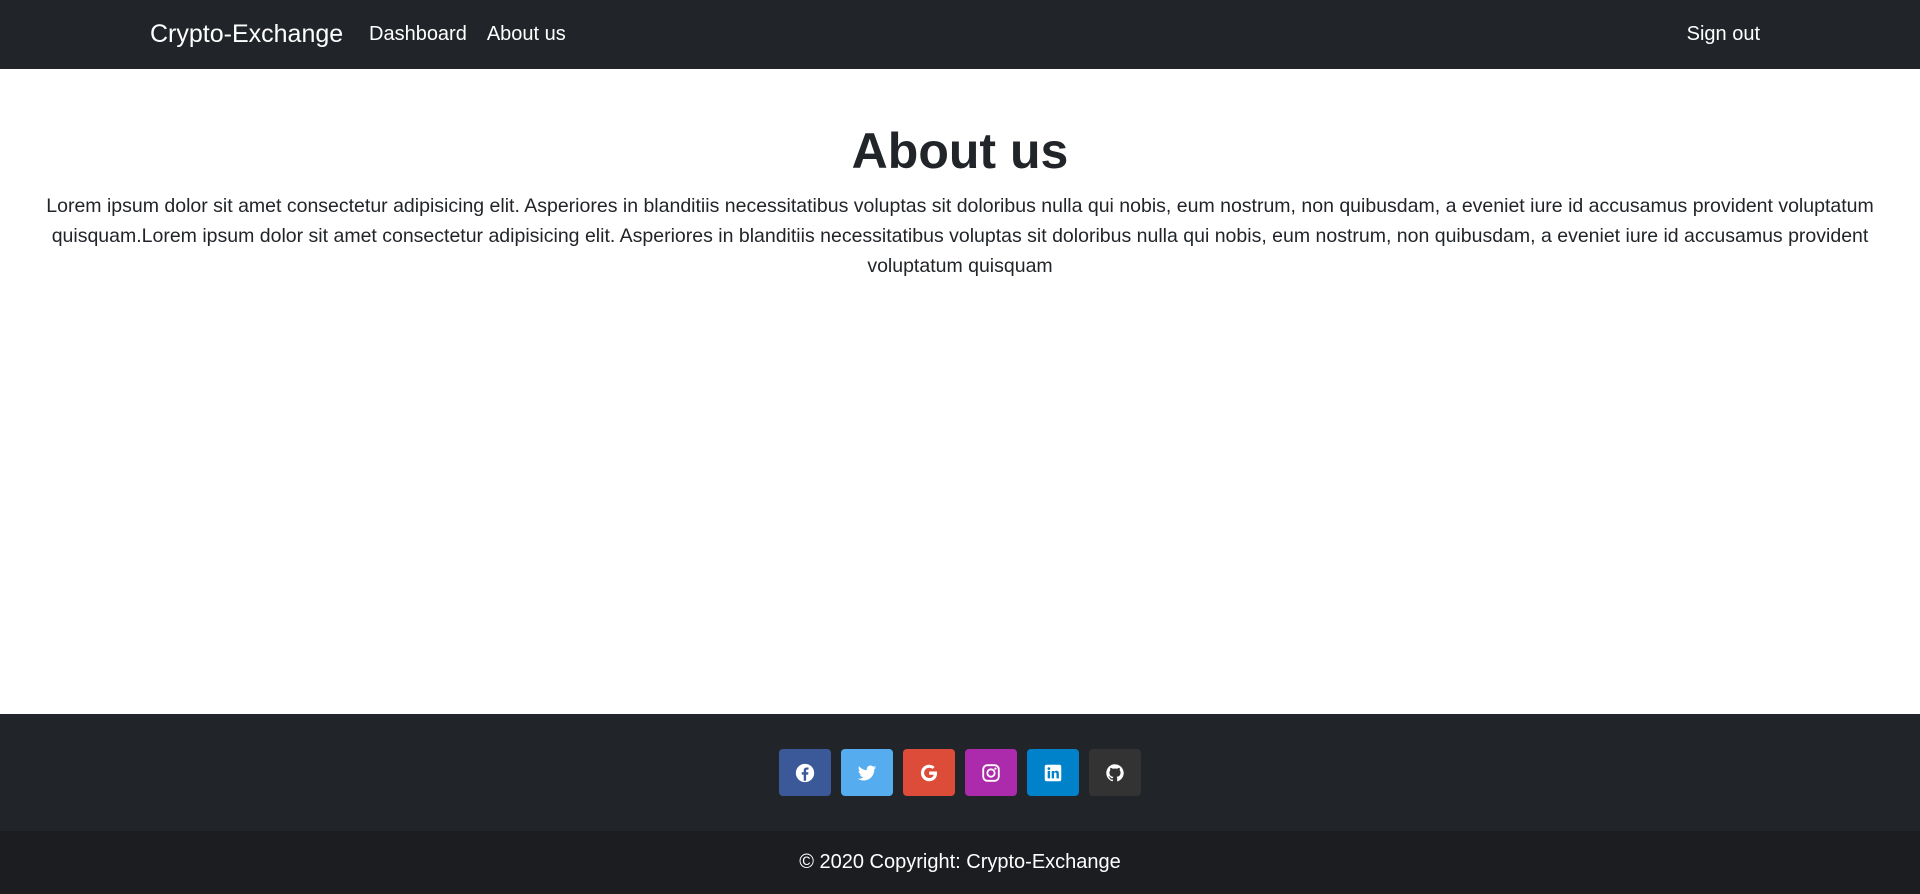 The image size is (1920, 894). What do you see at coordinates (1723, 34) in the screenshot?
I see `sign-out-link: Sign out` at bounding box center [1723, 34].